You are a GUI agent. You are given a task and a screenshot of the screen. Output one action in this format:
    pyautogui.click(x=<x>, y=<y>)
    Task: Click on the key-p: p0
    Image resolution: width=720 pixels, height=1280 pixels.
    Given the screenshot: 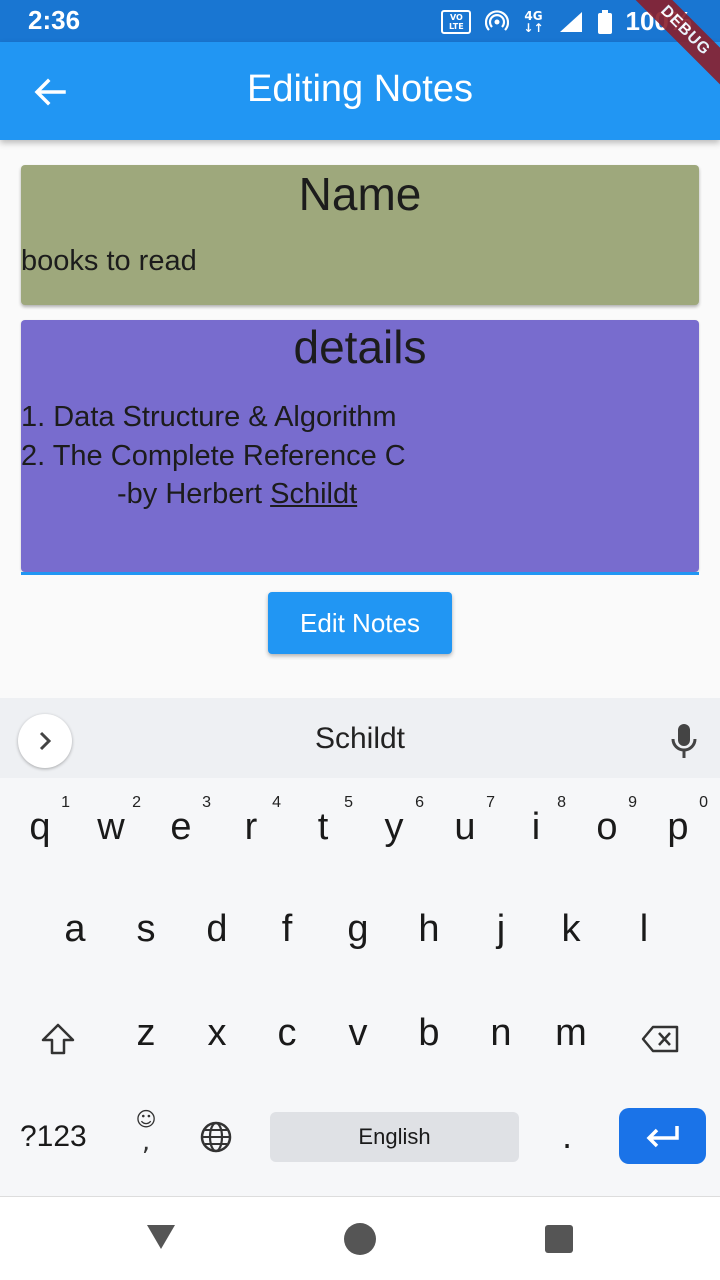 What is the action you would take?
    pyautogui.click(x=683, y=821)
    